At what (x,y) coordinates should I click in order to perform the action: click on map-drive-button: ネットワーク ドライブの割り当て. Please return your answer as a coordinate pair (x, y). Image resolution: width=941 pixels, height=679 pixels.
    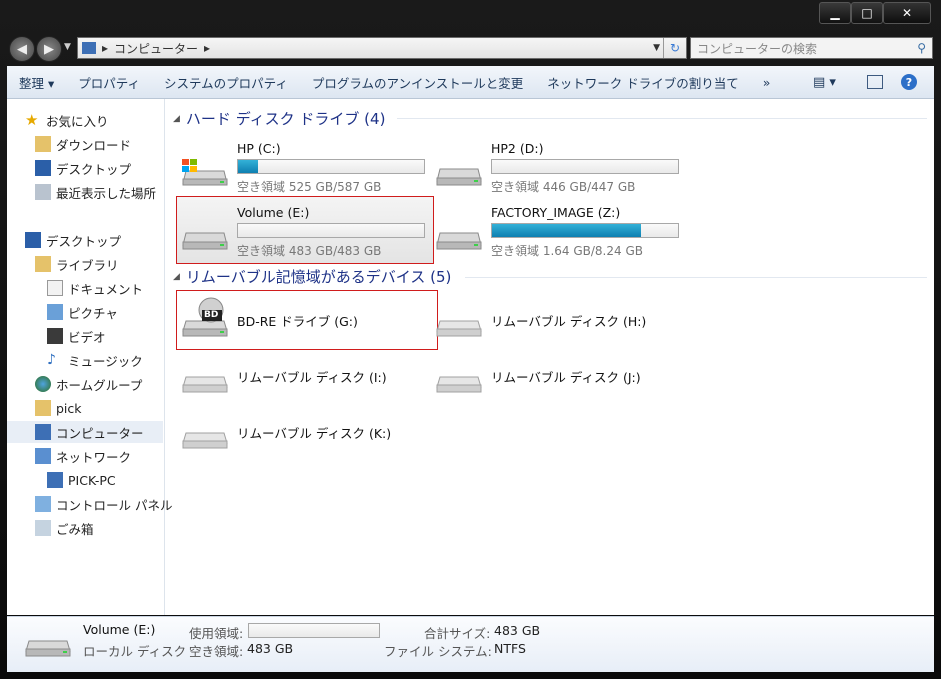
    Looking at the image, I should click on (642, 82).